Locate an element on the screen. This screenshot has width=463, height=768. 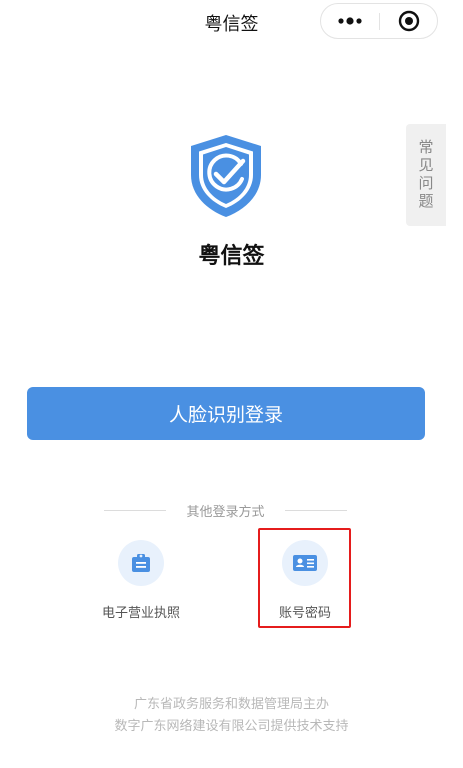
face-login-button: 人脸识别登录 is located at coordinates (226, 413).